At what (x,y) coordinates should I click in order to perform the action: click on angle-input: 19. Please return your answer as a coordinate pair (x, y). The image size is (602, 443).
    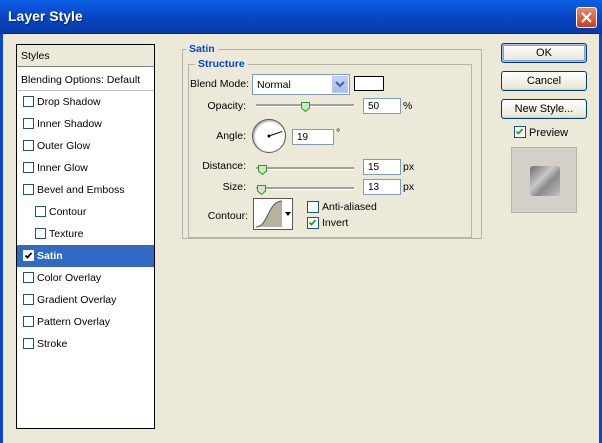
    Looking at the image, I should click on (313, 137).